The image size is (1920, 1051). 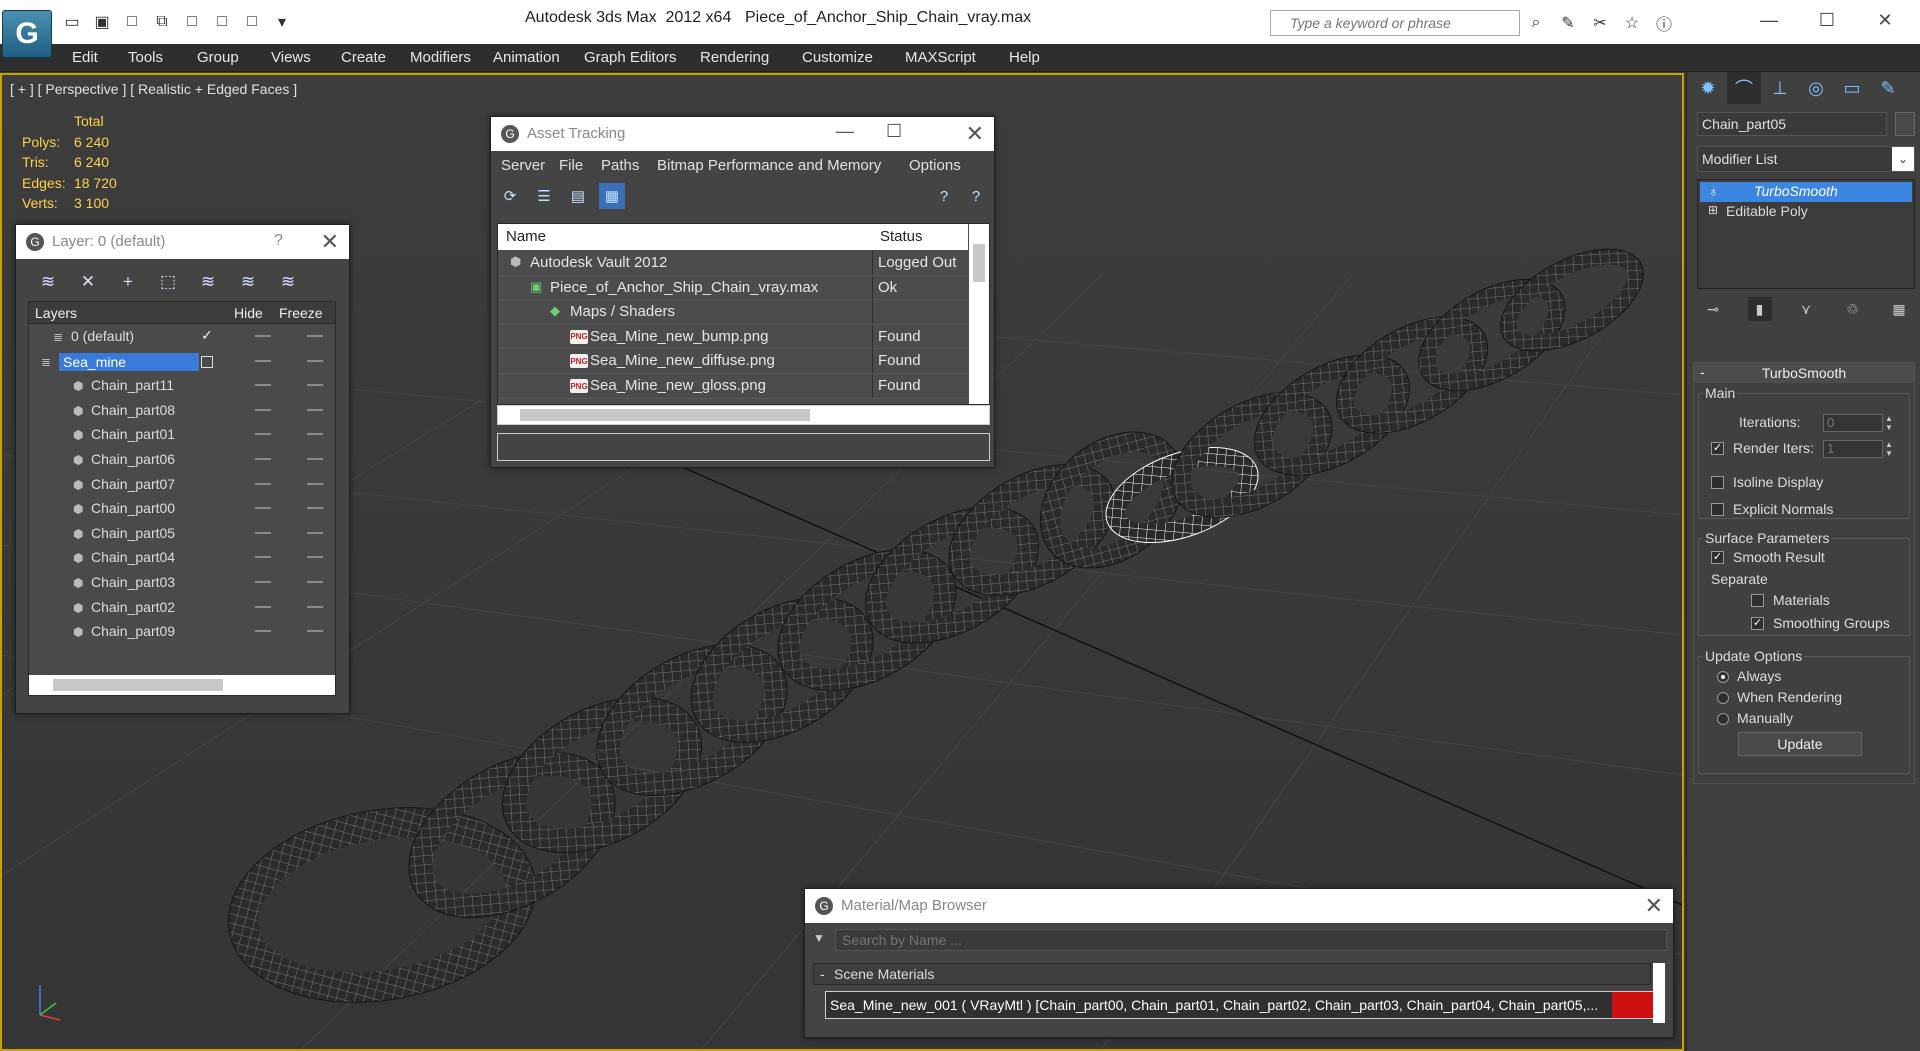 What do you see at coordinates (1713, 210) in the screenshot?
I see `expand-icon: ⊞` at bounding box center [1713, 210].